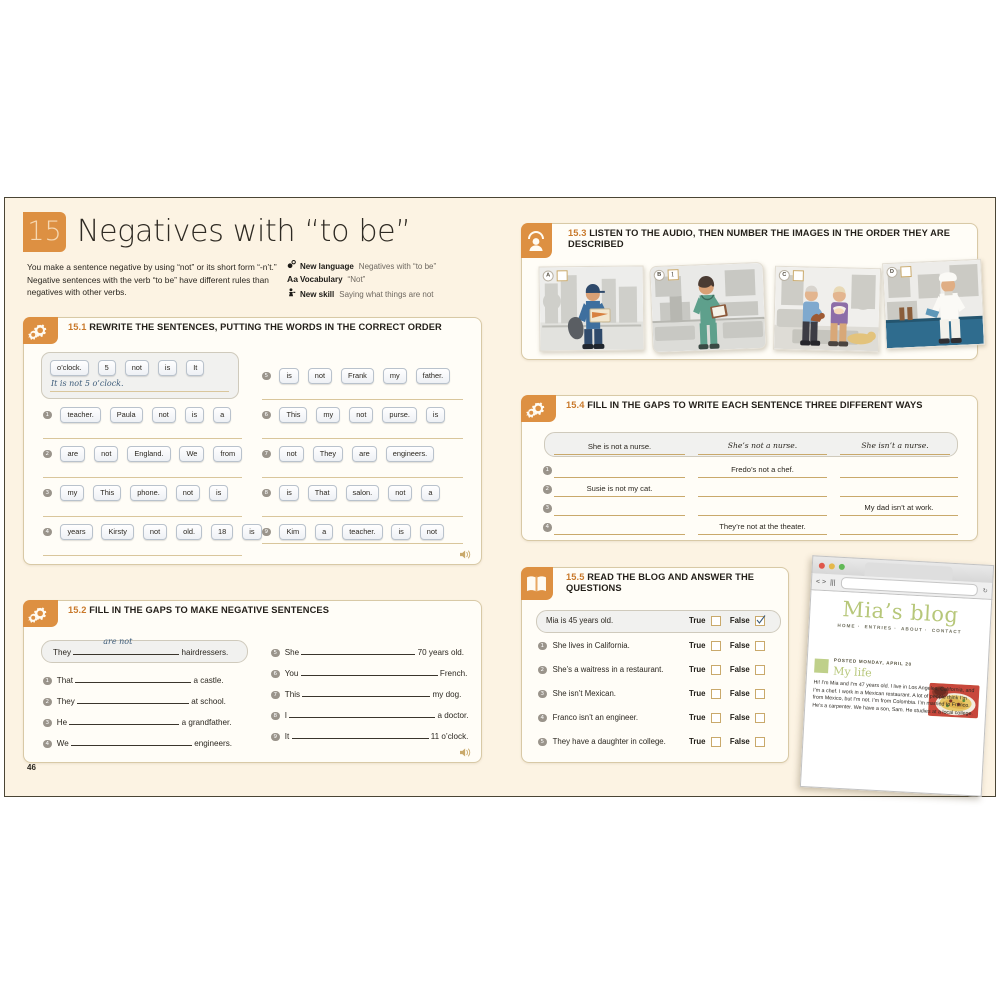 Image resolution: width=1000 pixels, height=1000 pixels. What do you see at coordinates (912, 629) in the screenshot?
I see `blog-nav-about: ABOUT` at bounding box center [912, 629].